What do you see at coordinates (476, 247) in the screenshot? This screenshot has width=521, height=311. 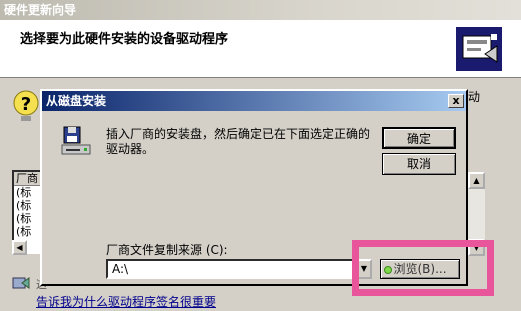 I see `scroll-down-arrow-icon: ▼` at bounding box center [476, 247].